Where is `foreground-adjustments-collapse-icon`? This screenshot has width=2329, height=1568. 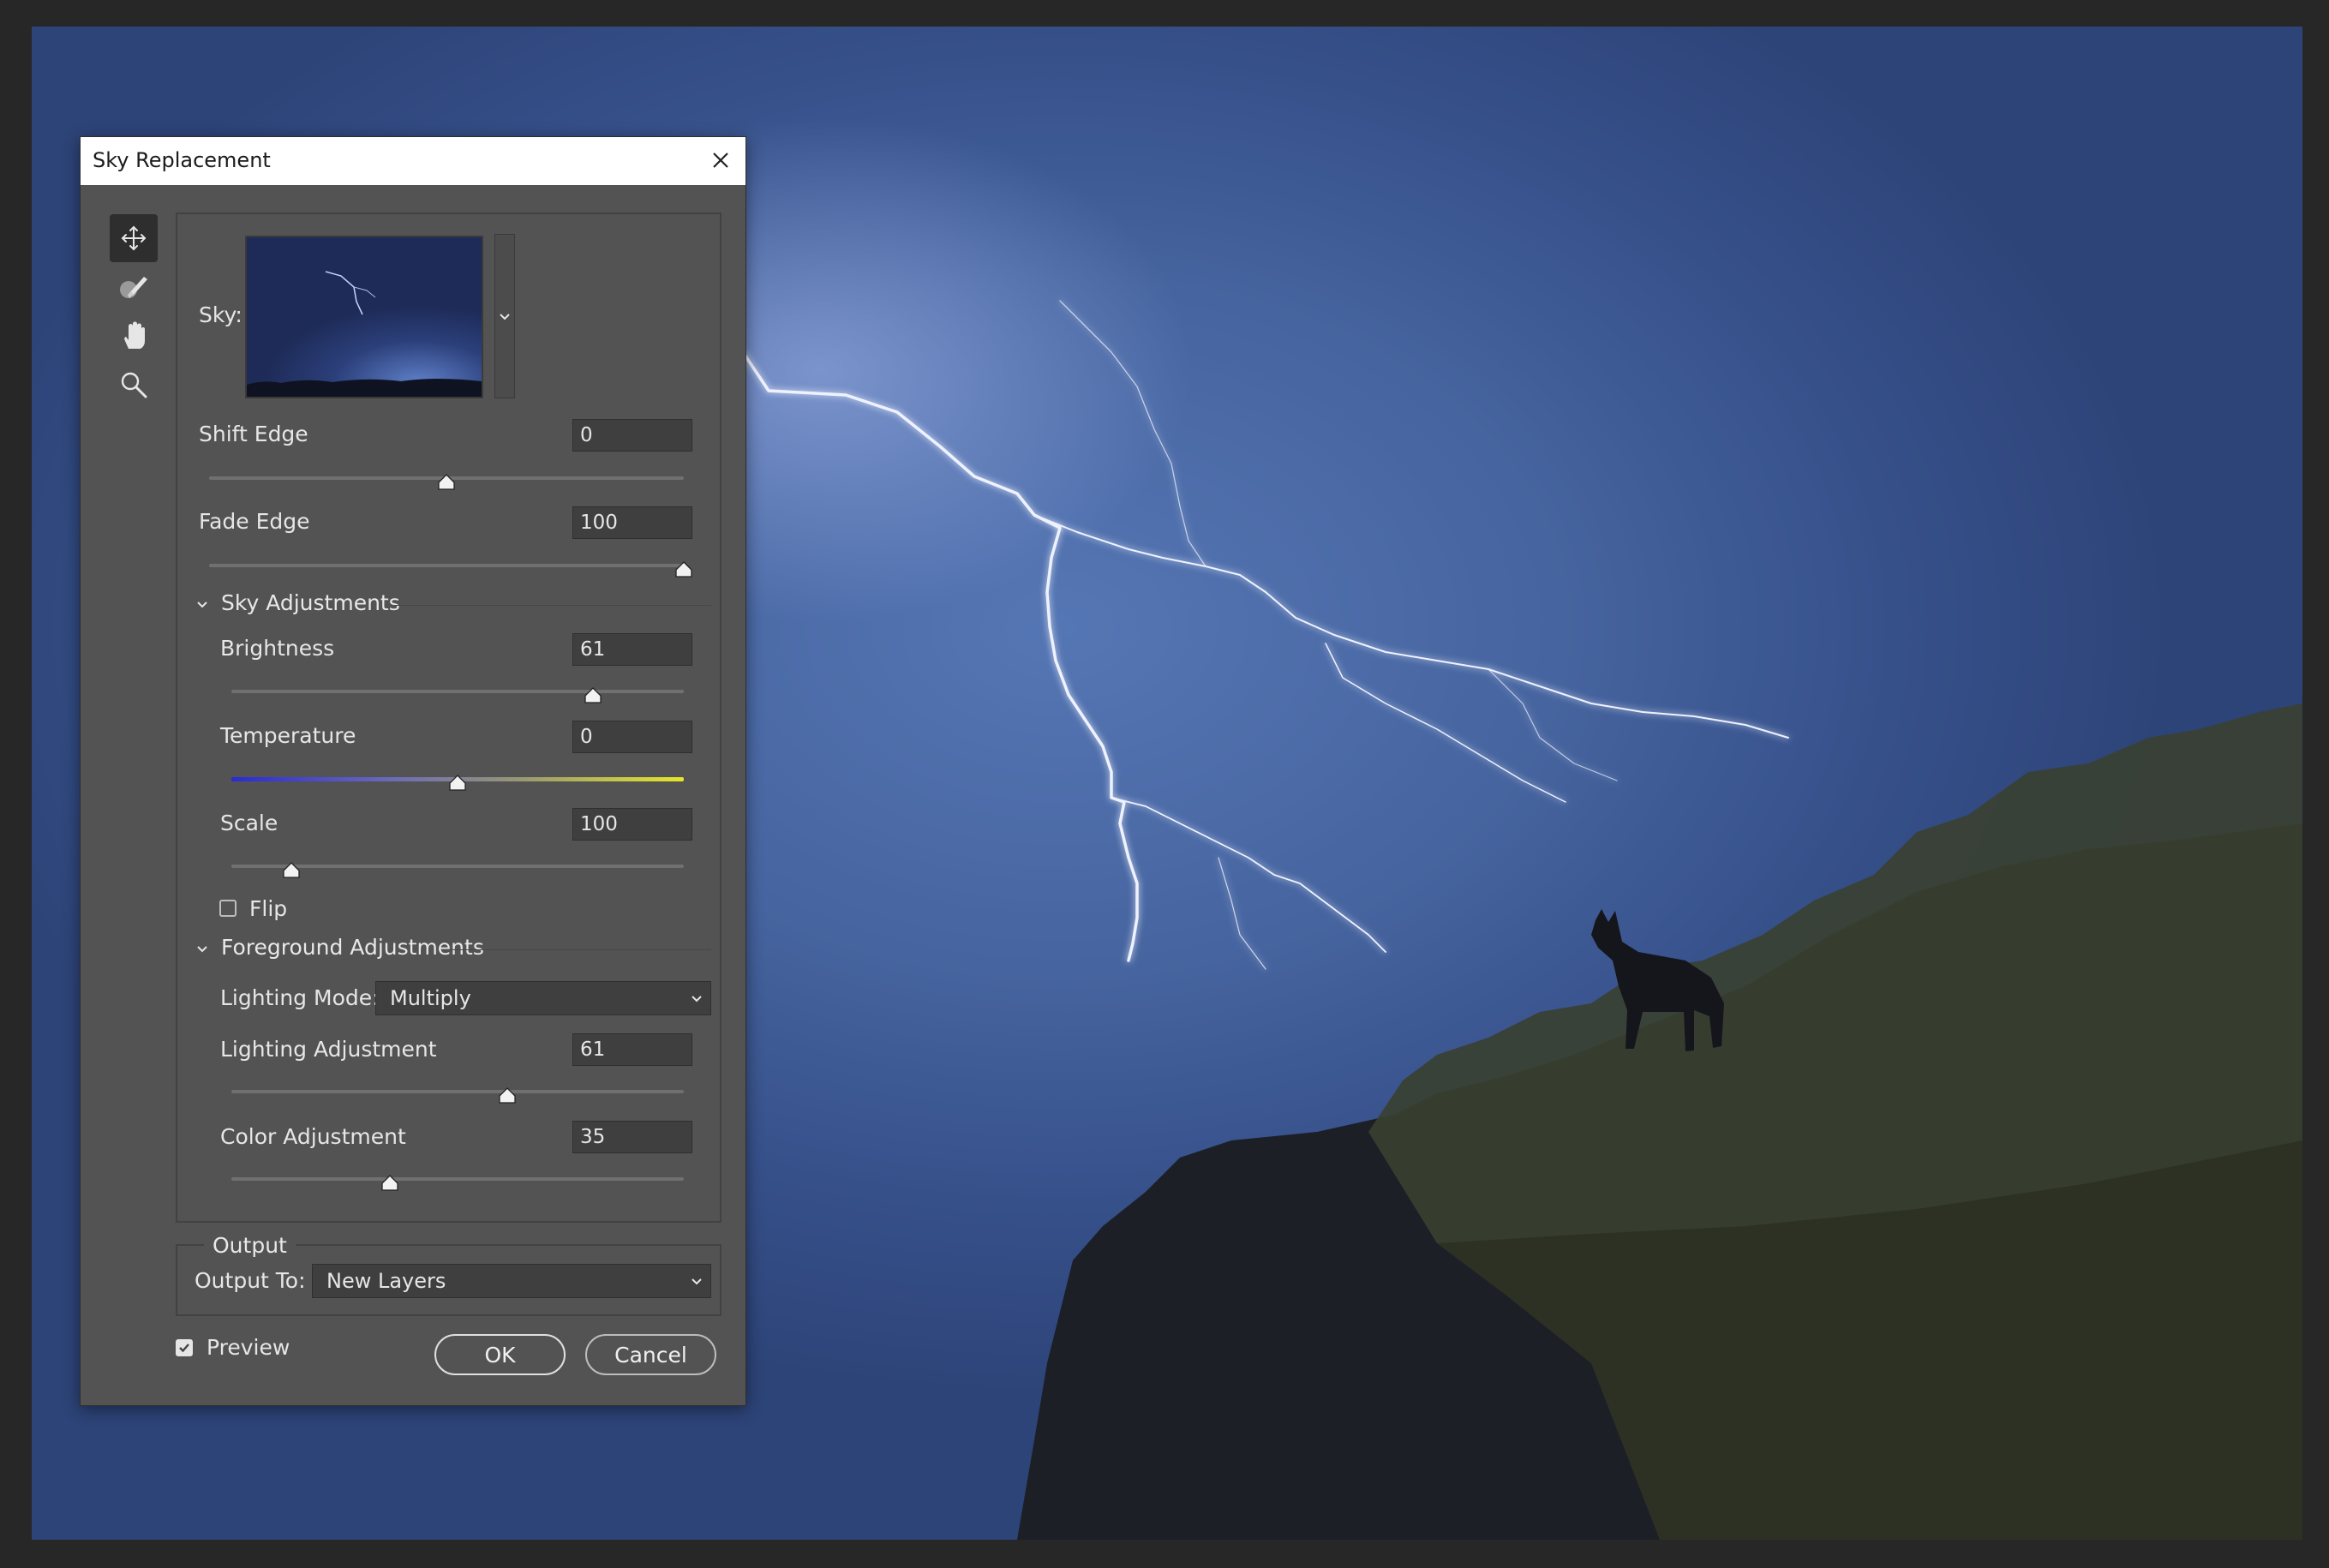 foreground-adjustments-collapse-icon is located at coordinates (202, 949).